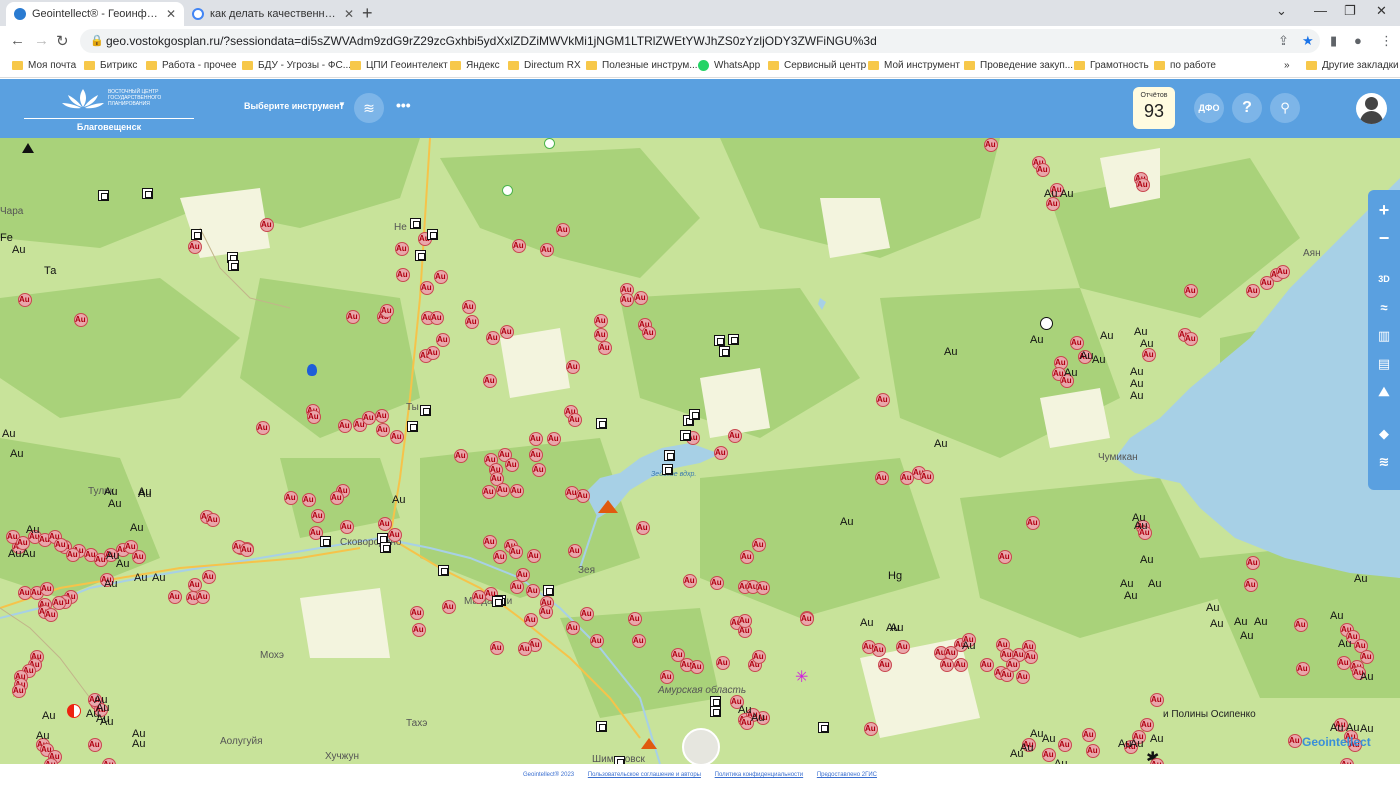 This screenshot has width=1400, height=786. I want to click on menu-icon: ⋮, so click(1386, 41).